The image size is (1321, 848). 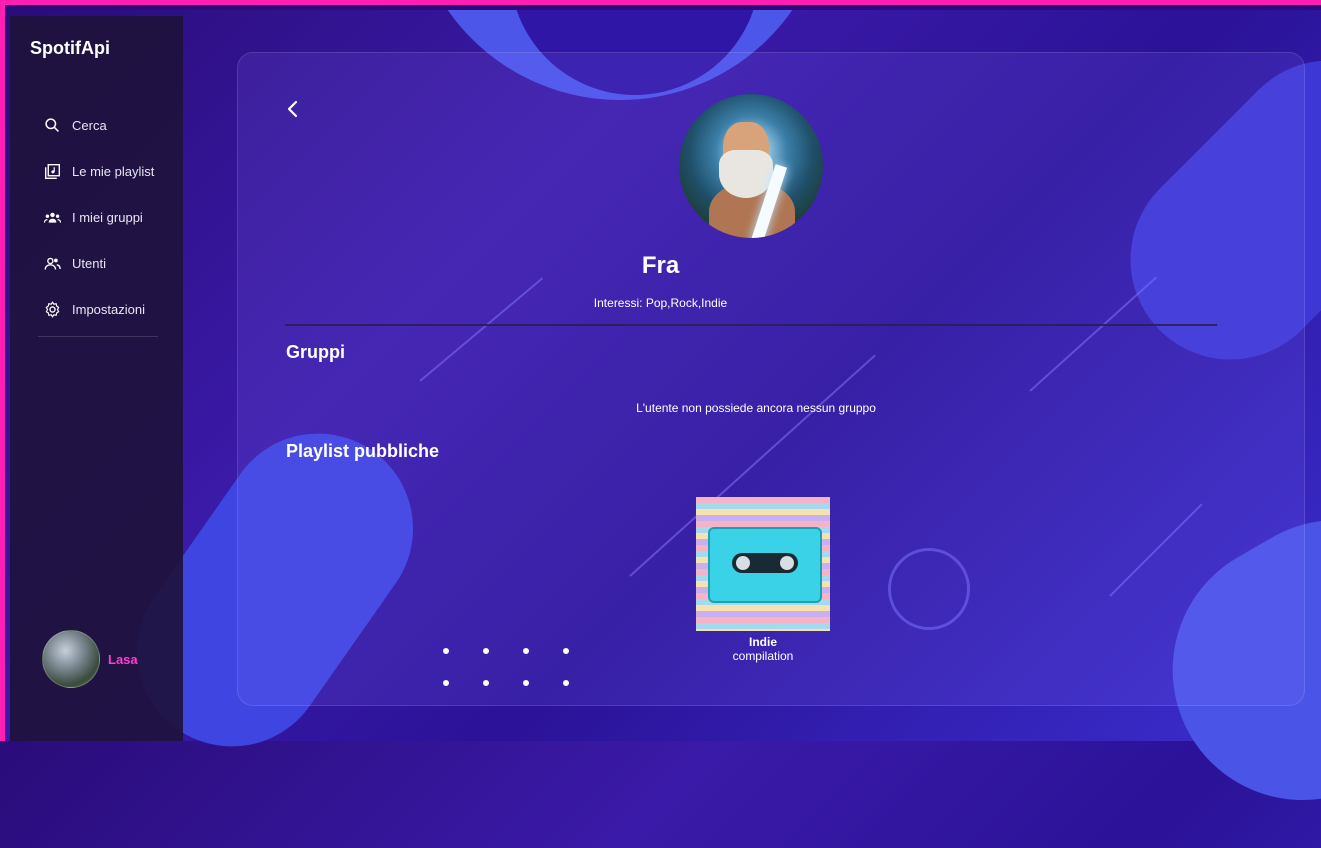 What do you see at coordinates (660, 265) in the screenshot?
I see `profile-name: Fra` at bounding box center [660, 265].